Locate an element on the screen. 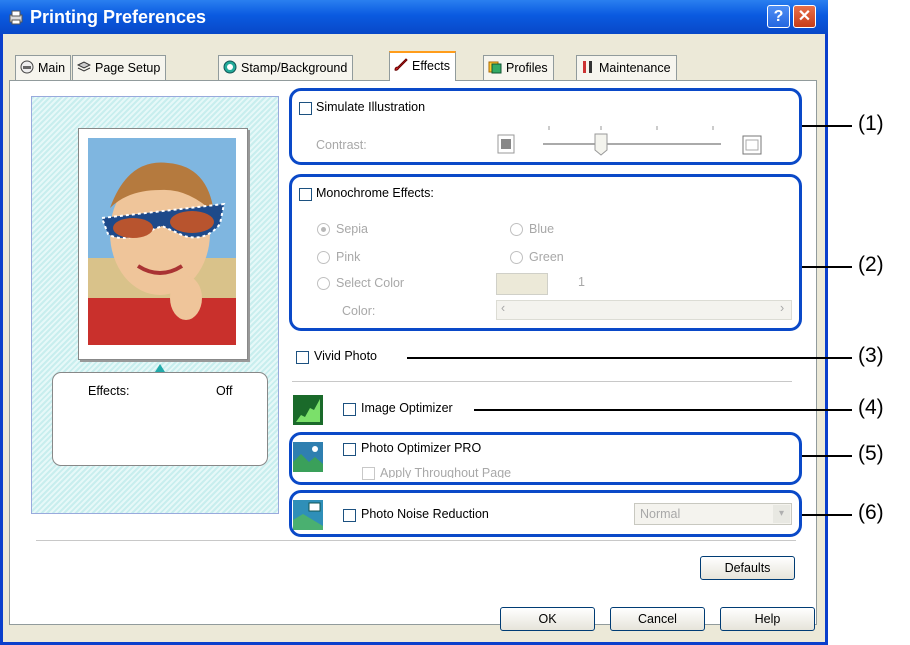 The width and height of the screenshot is (910, 645). tab-label: Effects is located at coordinates (431, 66).